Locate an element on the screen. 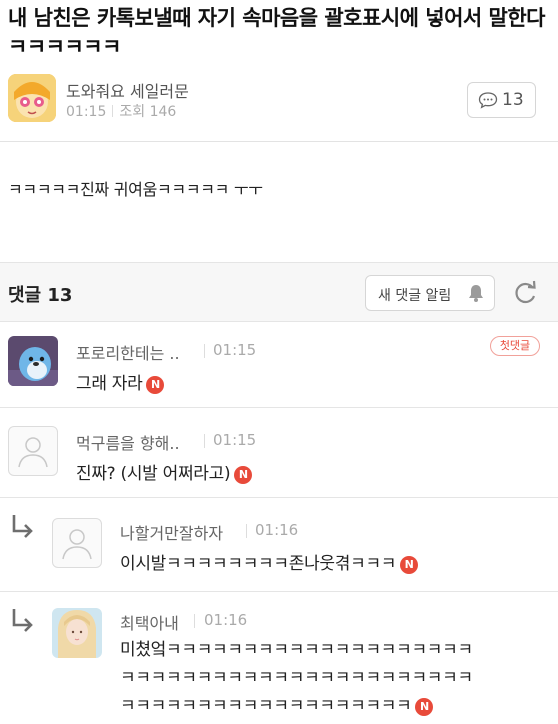  comment-count-button: 13 is located at coordinates (501, 100).